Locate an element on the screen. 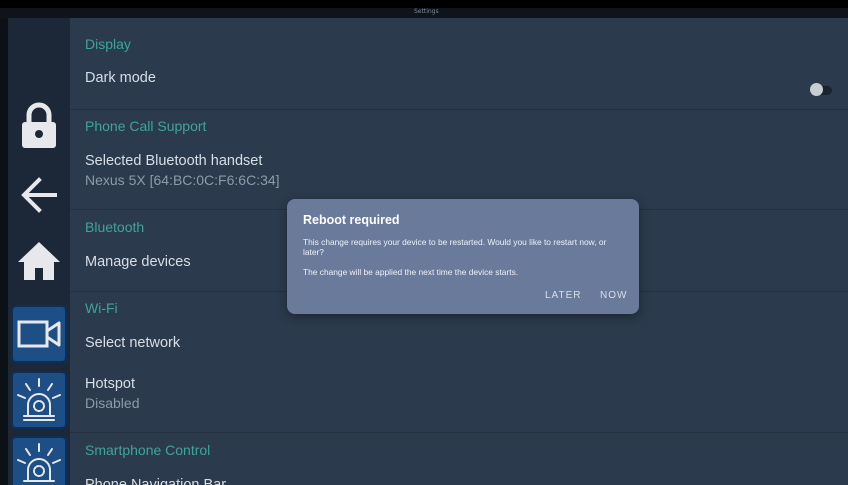 Image resolution: width=848 pixels, height=485 pixels. rail-edge is located at coordinates (4, 251).